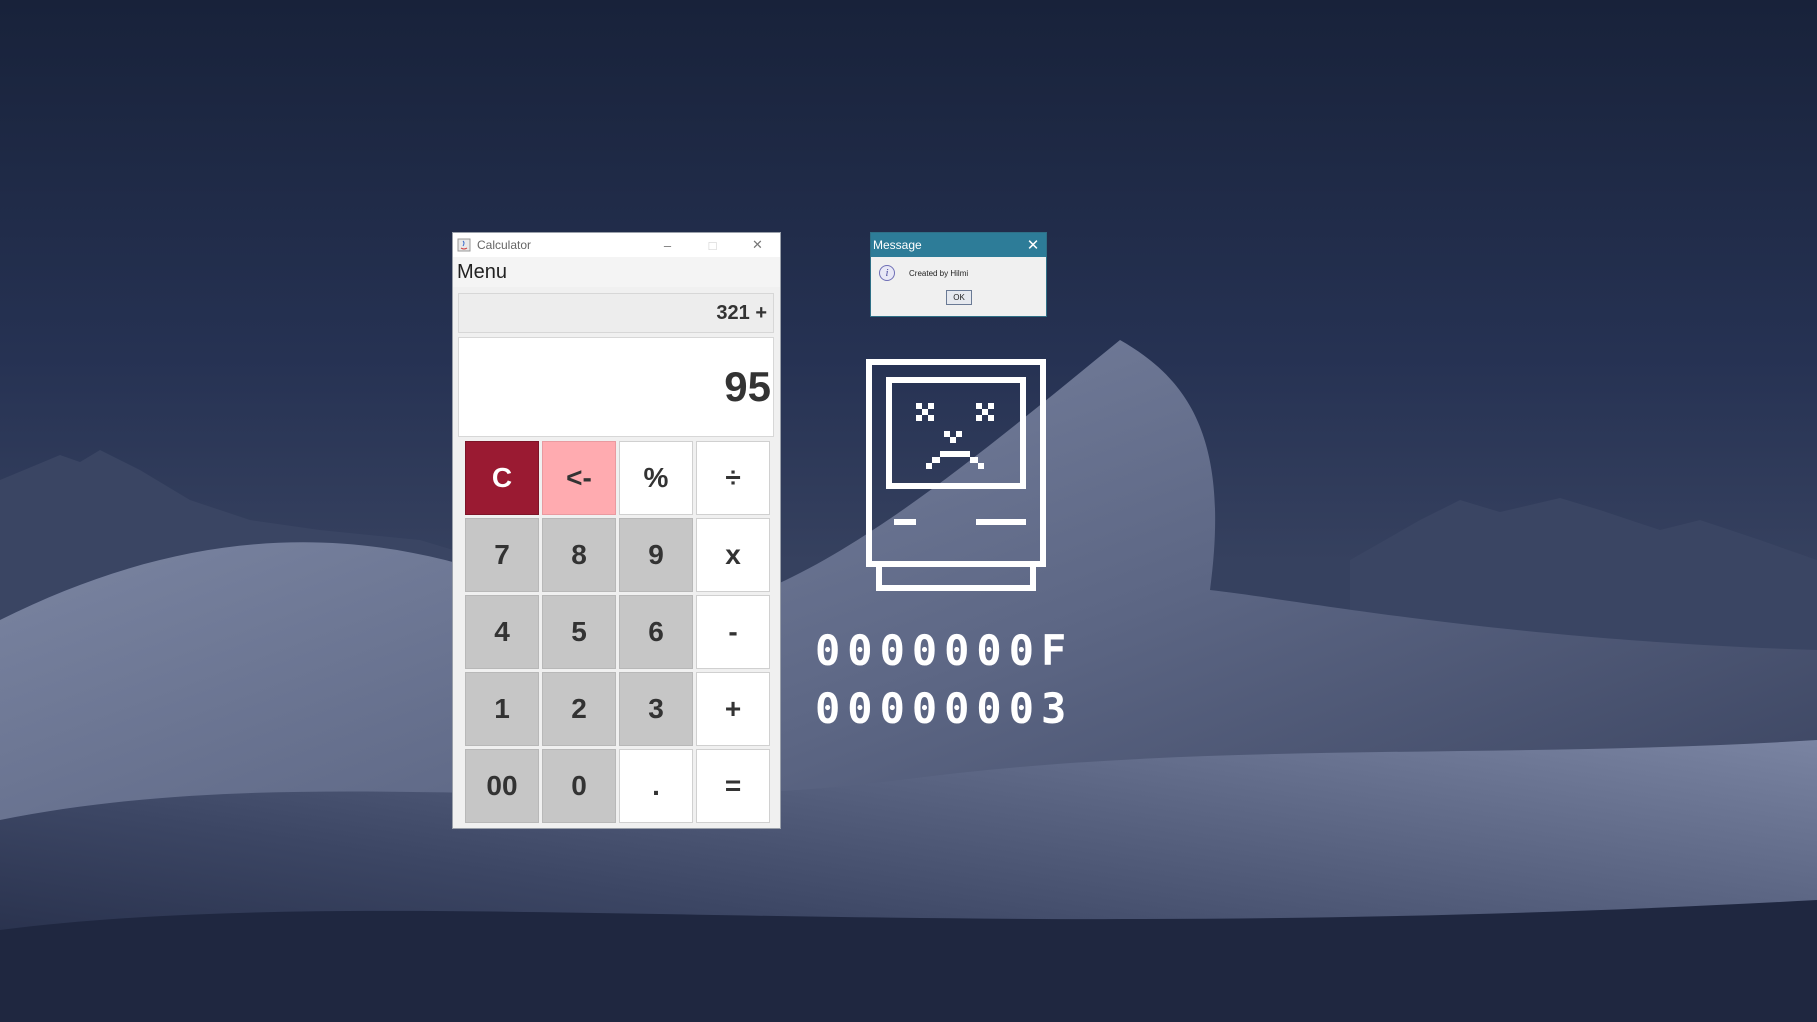 The width and height of the screenshot is (1817, 1022). What do you see at coordinates (579, 632) in the screenshot?
I see `digit-5-button: 5` at bounding box center [579, 632].